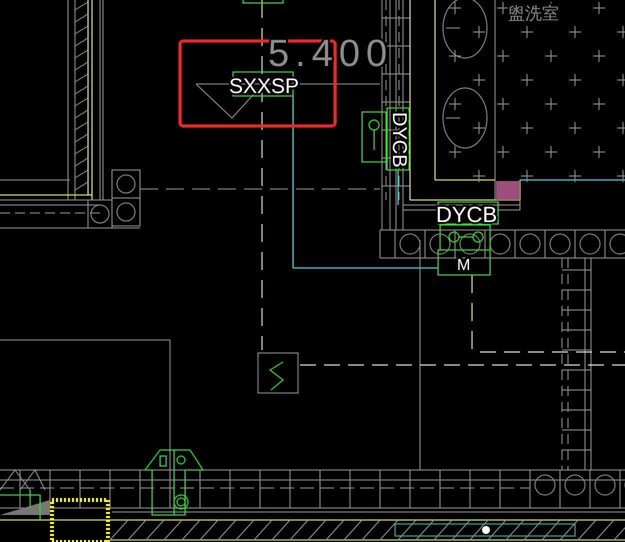 The height and width of the screenshot is (542, 625). I want to click on motor-label: M, so click(463, 265).